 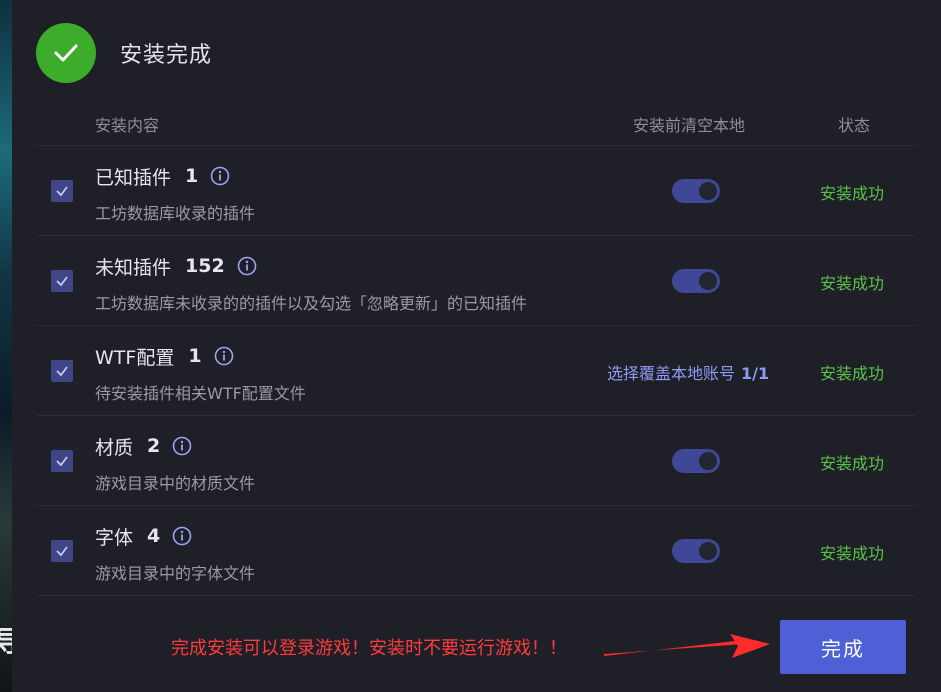 I want to click on item-title: 字体, so click(x=114, y=537).